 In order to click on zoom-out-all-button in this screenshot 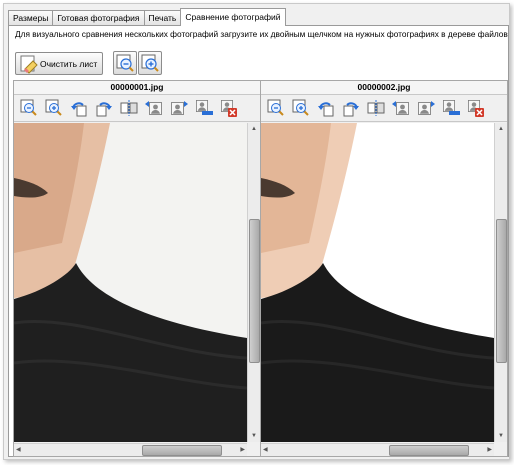, I will do `click(125, 63)`.